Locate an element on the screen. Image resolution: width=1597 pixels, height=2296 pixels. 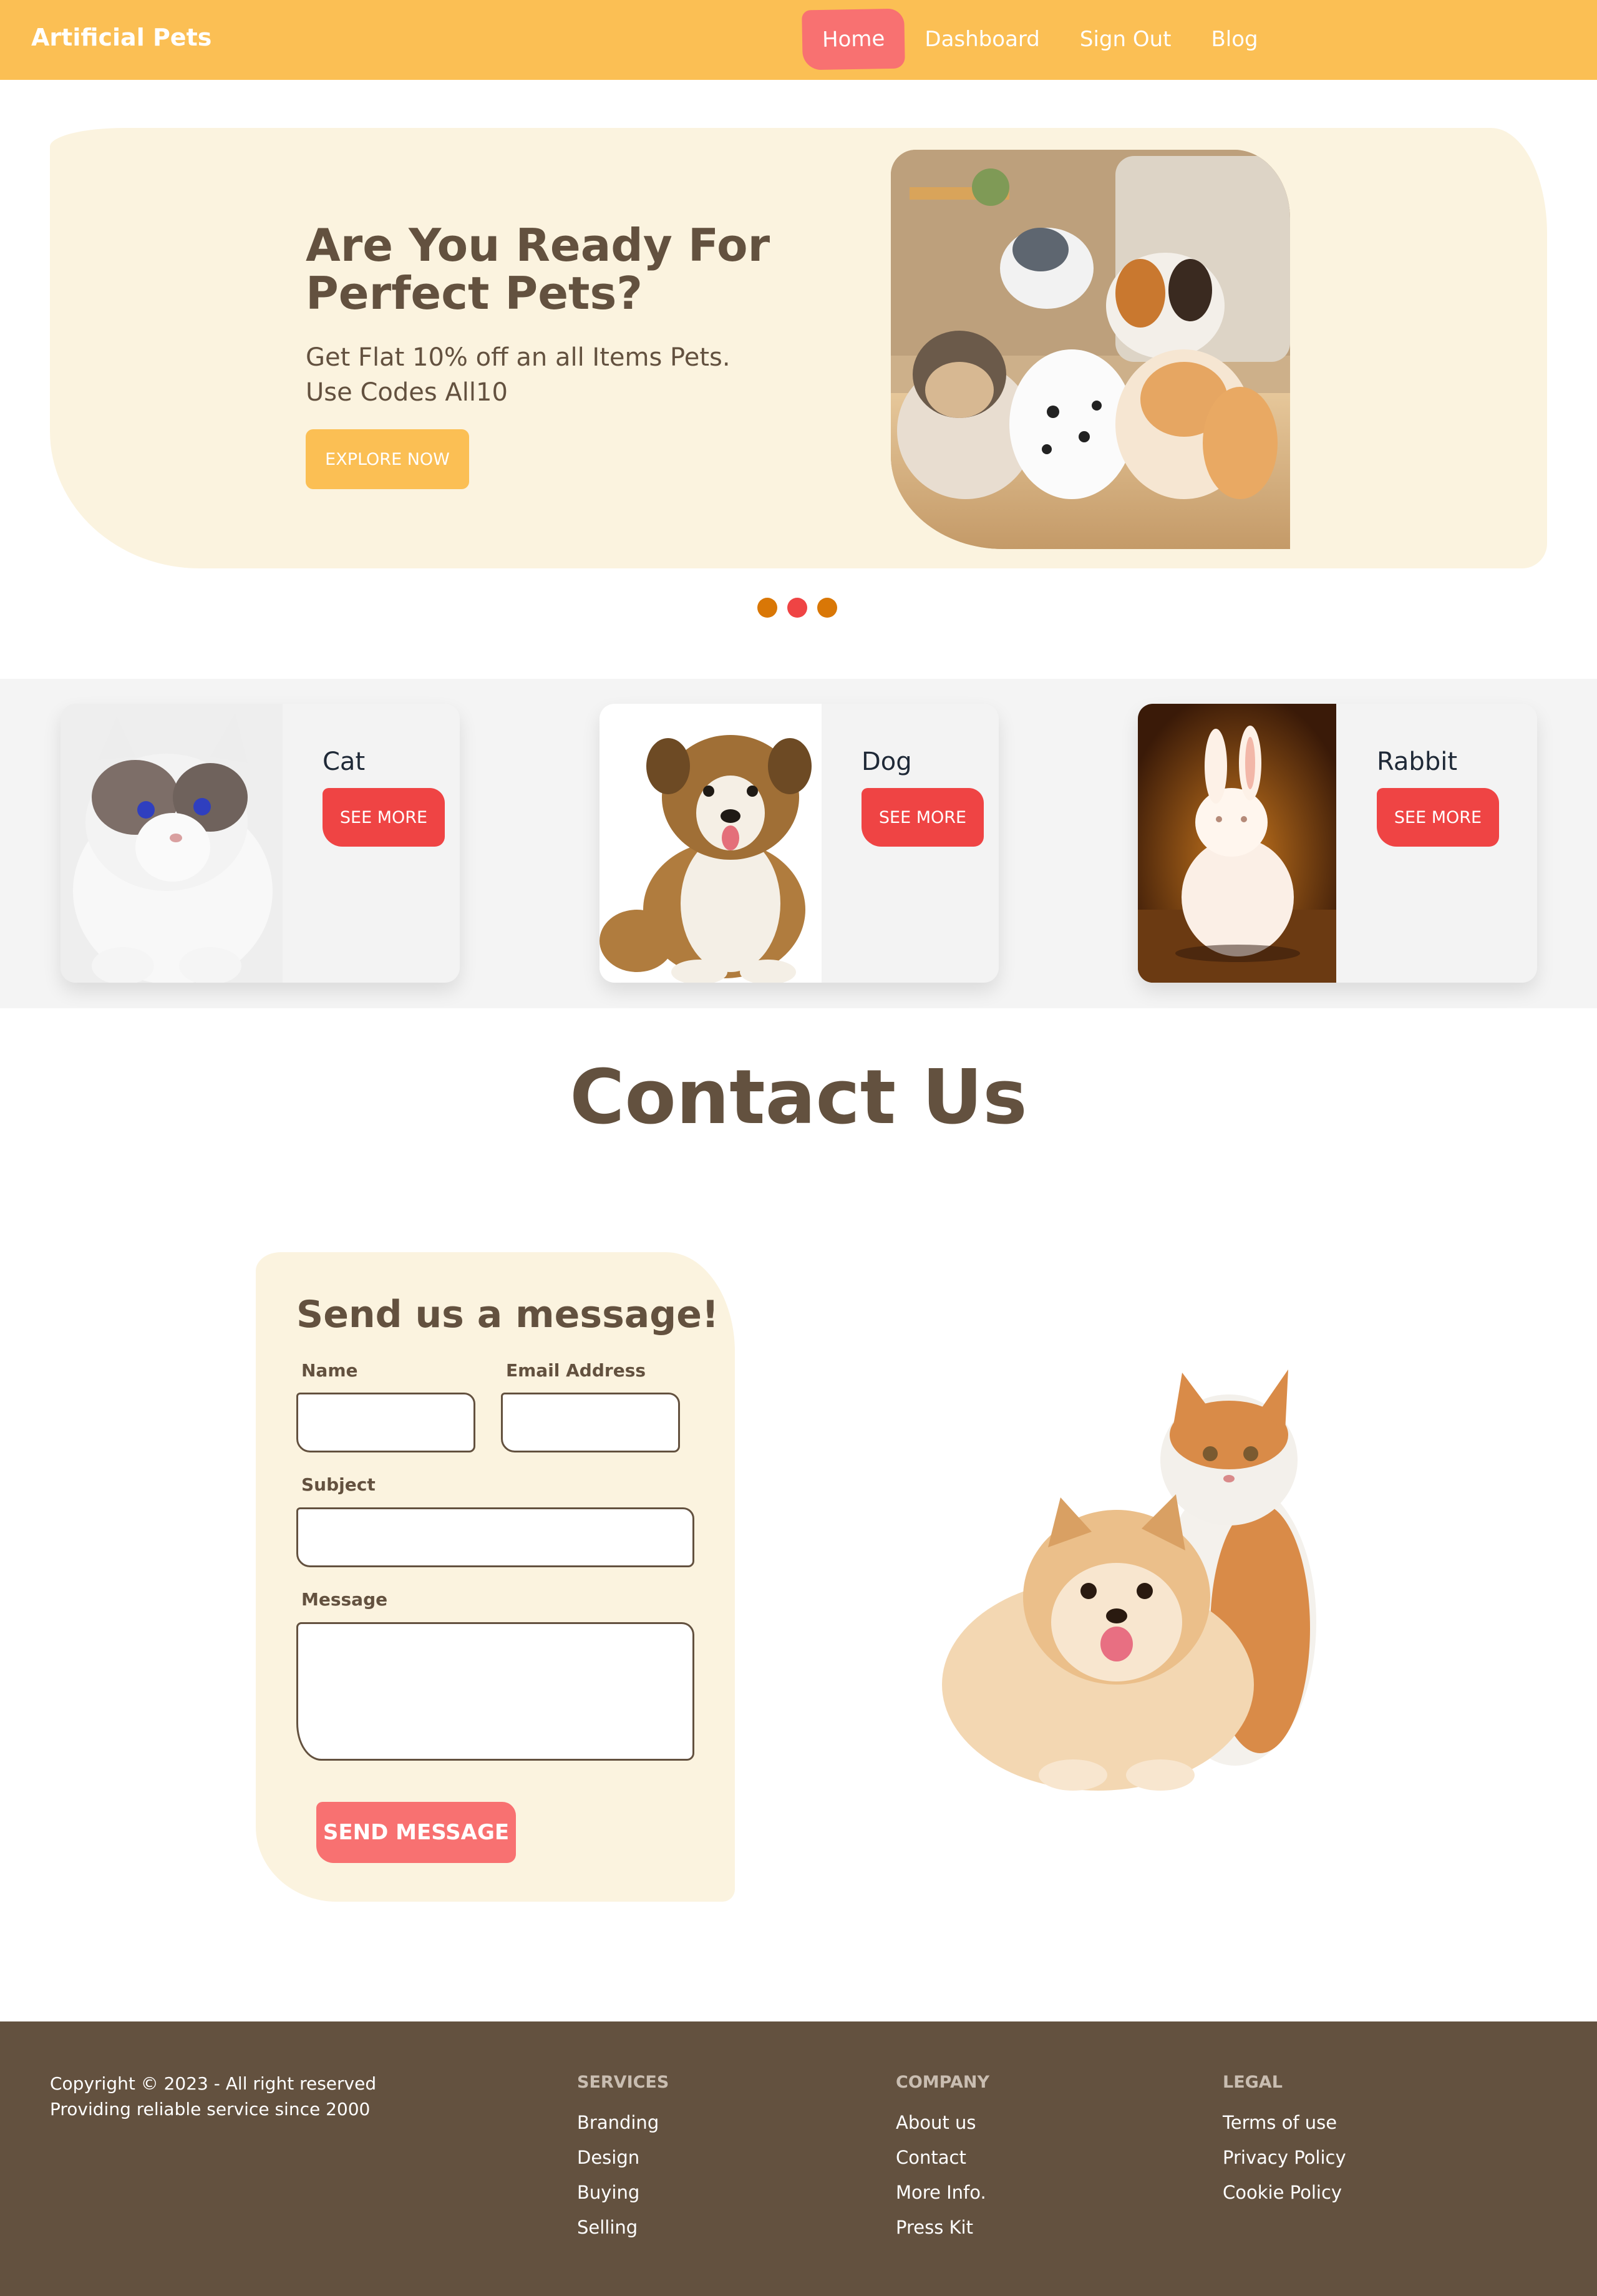
cat-image is located at coordinates (172, 843).